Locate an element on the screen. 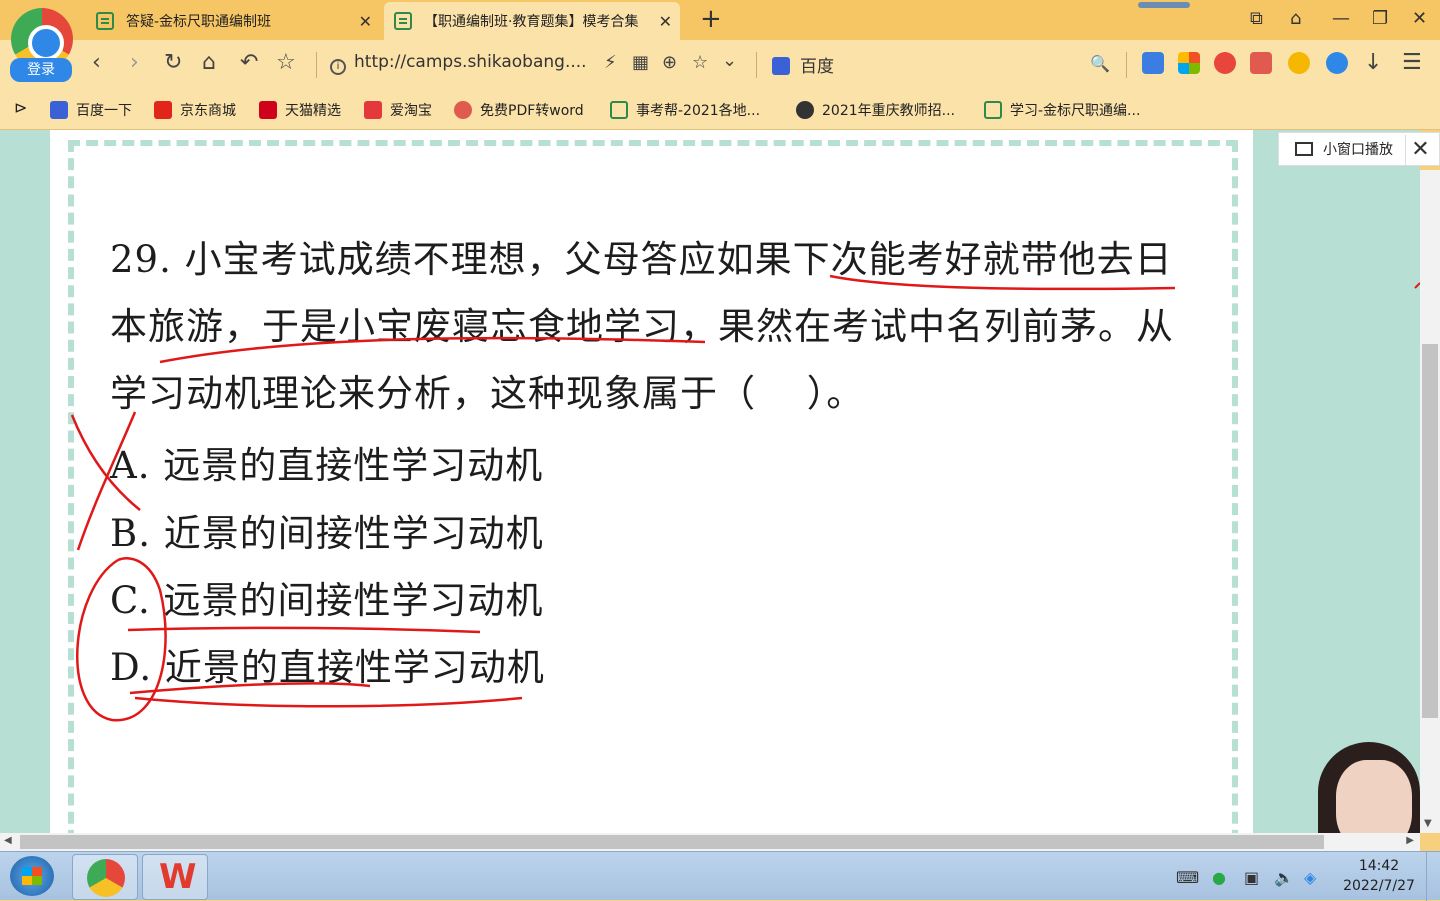  new-tab-button: + is located at coordinates (711, 19).